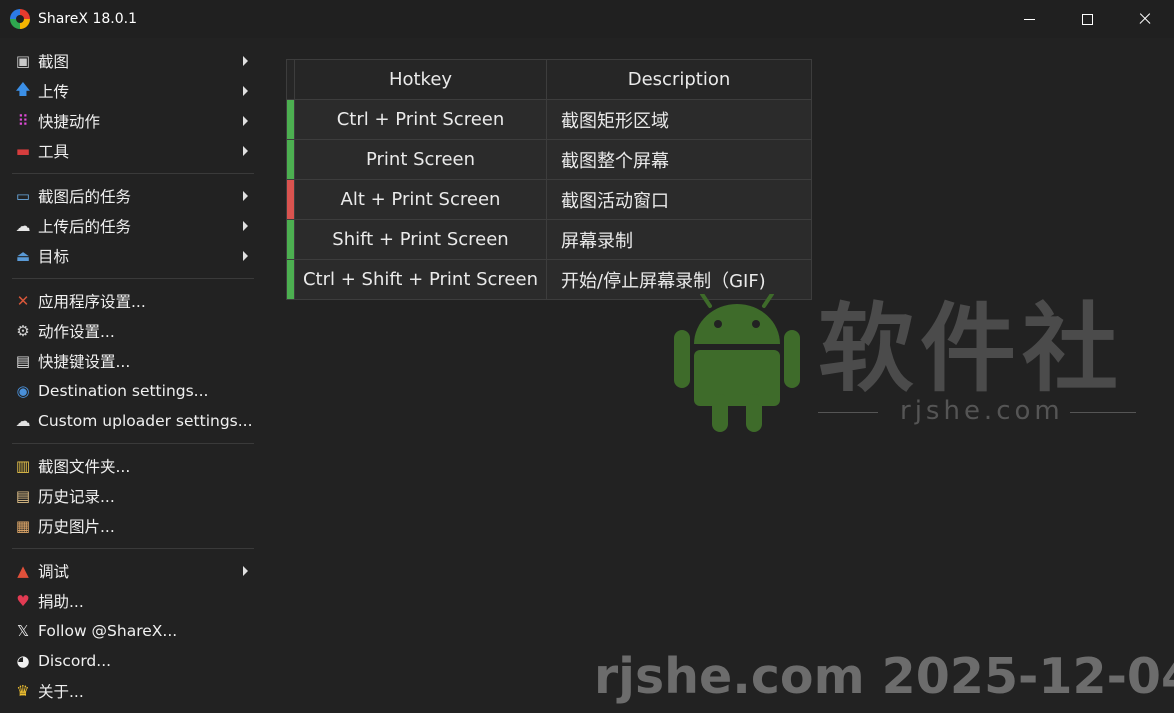 The width and height of the screenshot is (1174, 713). I want to click on hotkey-row: Alt + Print Screen 截图活动窗口, so click(549, 199).